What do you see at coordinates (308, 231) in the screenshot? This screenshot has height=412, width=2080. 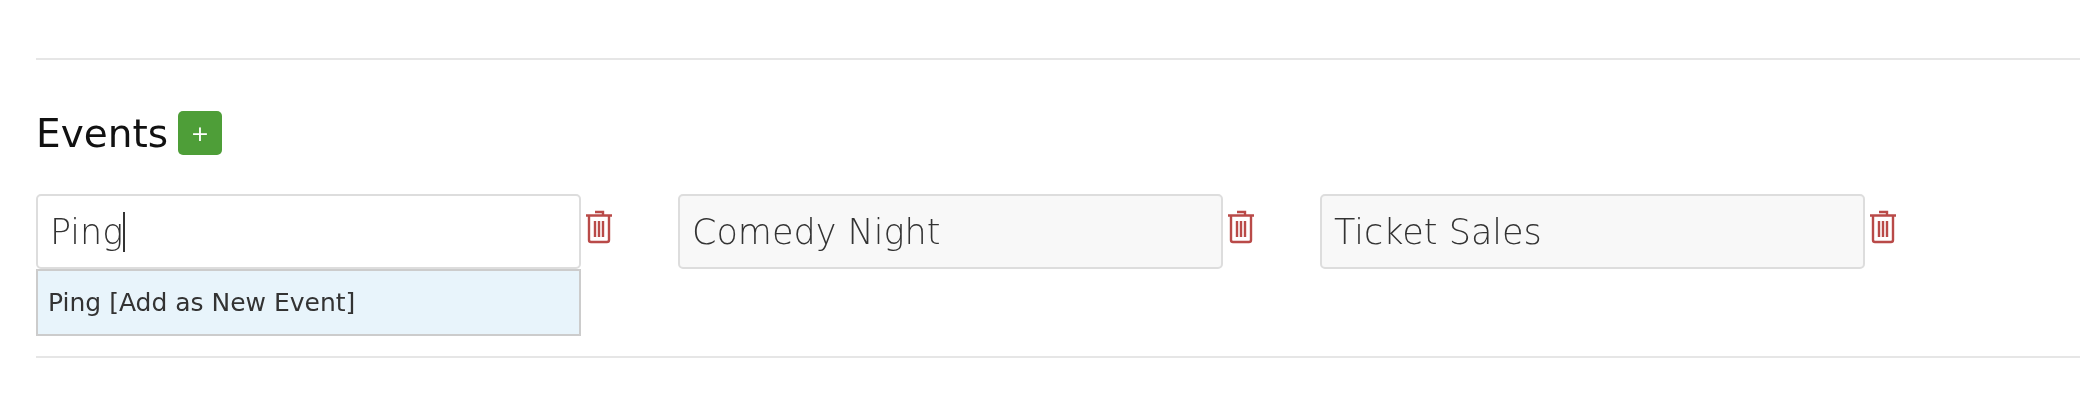 I see `input-field: Ping` at bounding box center [308, 231].